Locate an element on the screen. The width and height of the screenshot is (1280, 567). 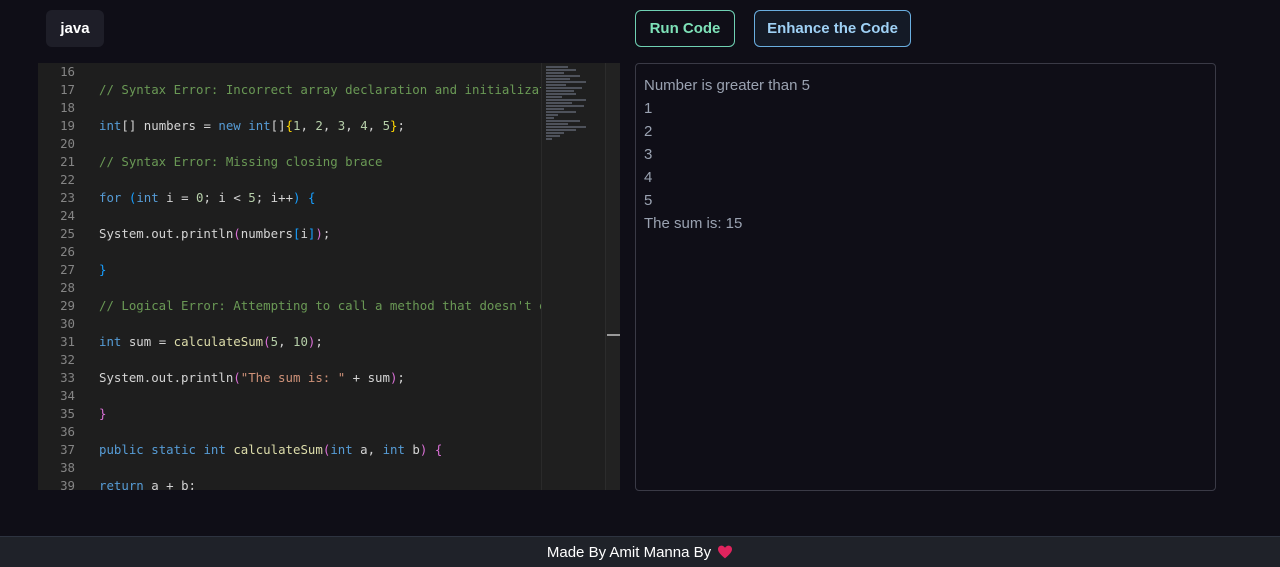
line-number: 30 is located at coordinates (67, 323).